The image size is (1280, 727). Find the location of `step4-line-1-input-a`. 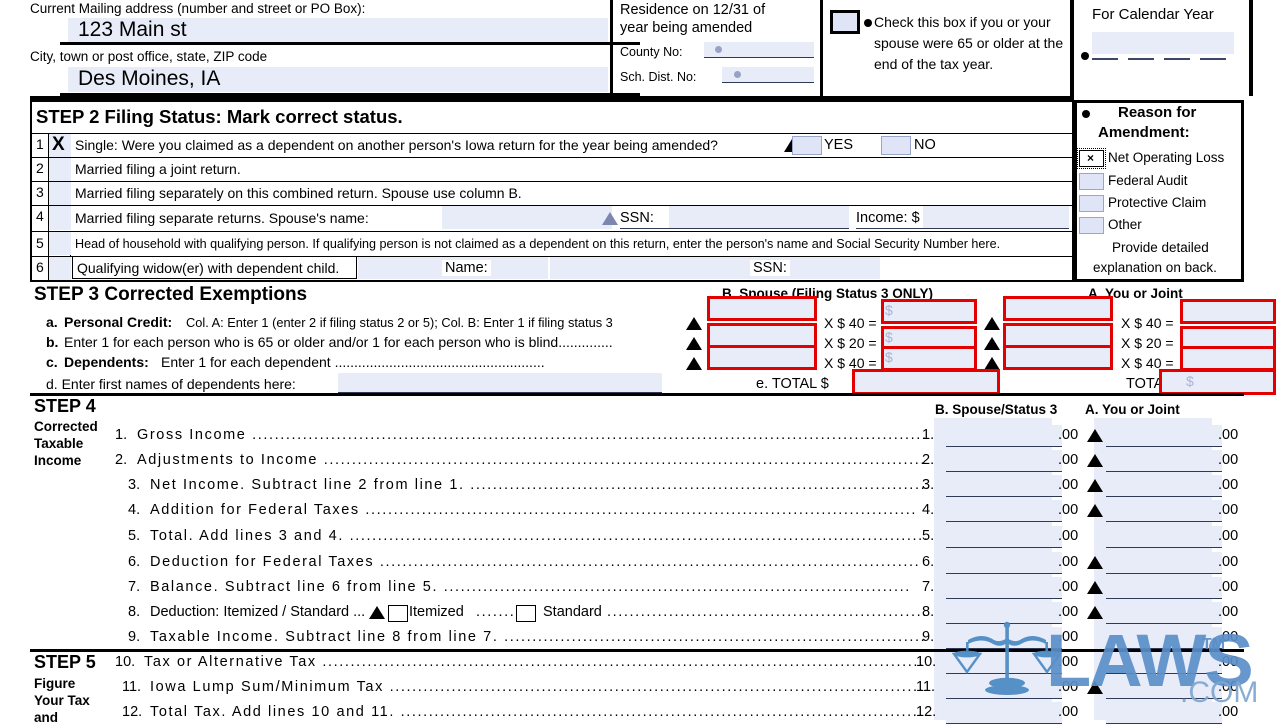

step4-line-1-input-a is located at coordinates (1164, 436).